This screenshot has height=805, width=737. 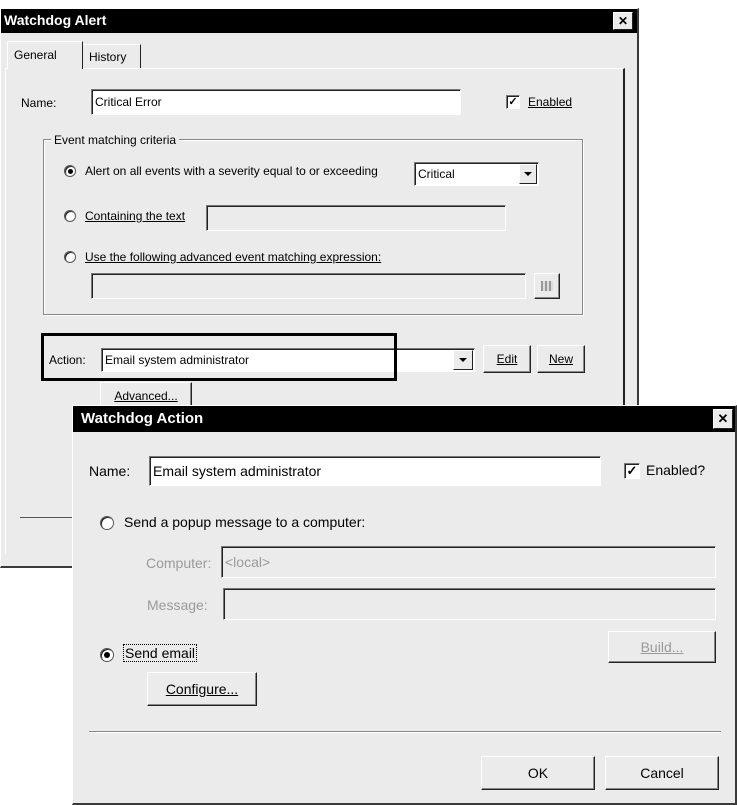 What do you see at coordinates (405, 732) in the screenshot?
I see `action-dialog-separator` at bounding box center [405, 732].